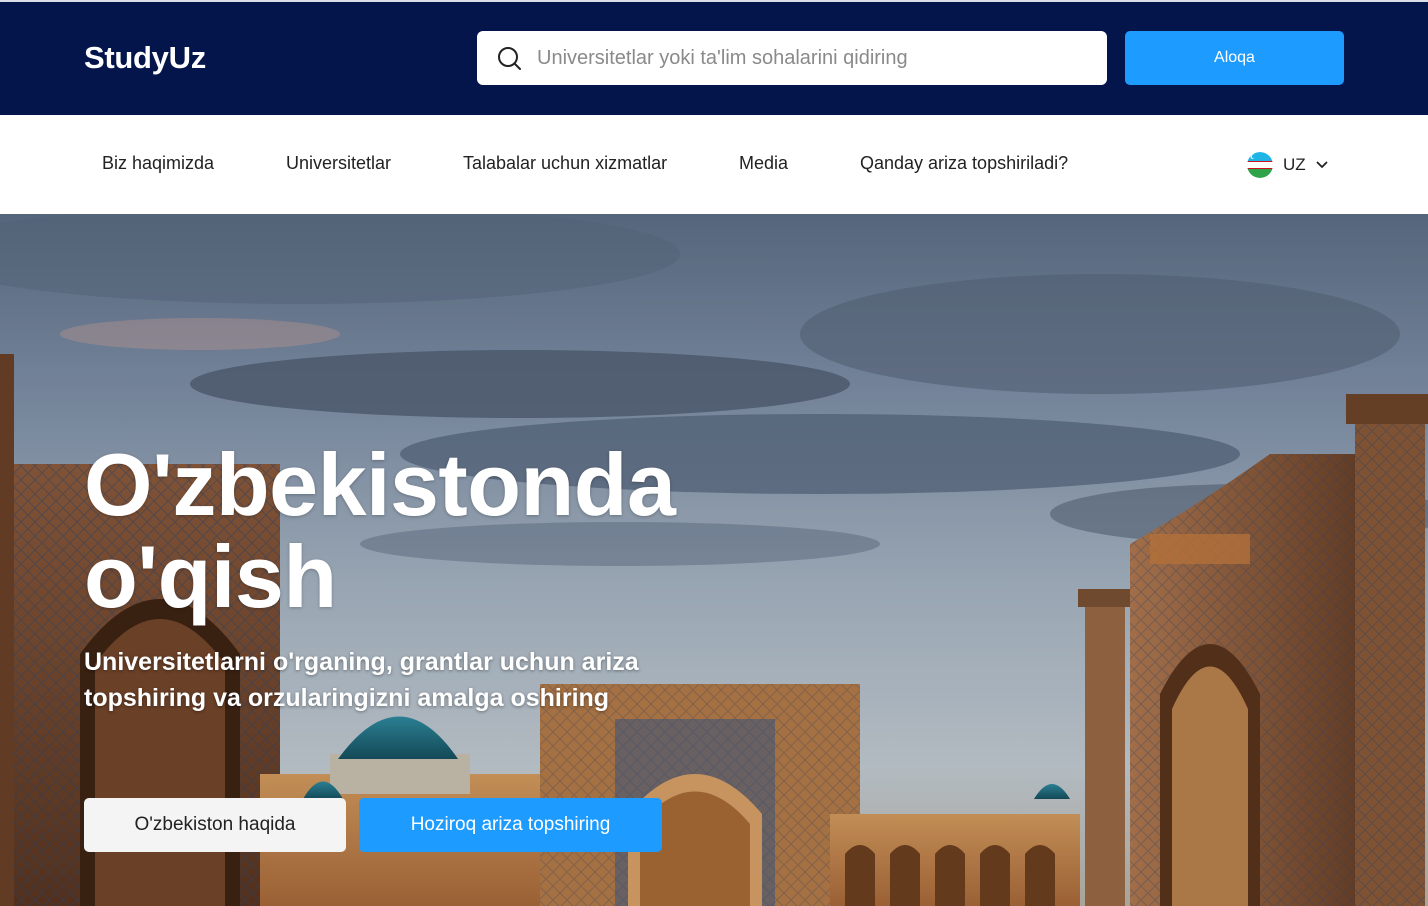 This screenshot has height=906, width=1428. Describe the element at coordinates (1294, 164) in the screenshot. I see `language-code: UZ` at that location.